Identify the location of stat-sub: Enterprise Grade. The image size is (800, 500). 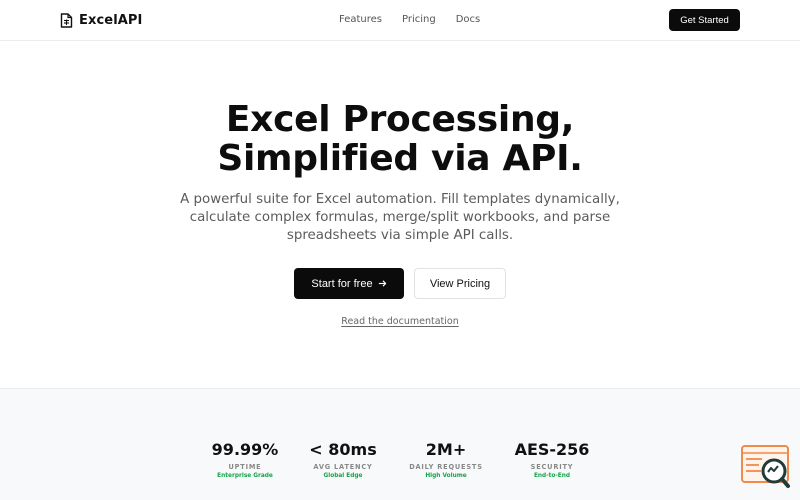
(245, 476).